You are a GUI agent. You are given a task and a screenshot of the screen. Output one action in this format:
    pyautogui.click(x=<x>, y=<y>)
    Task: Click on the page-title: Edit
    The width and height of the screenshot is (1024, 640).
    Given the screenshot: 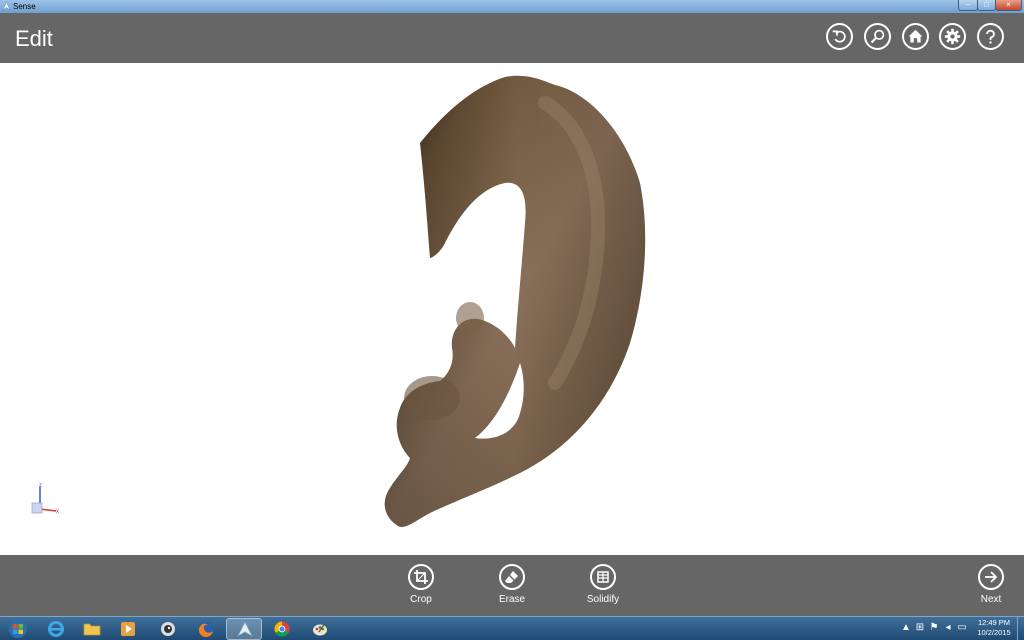 What is the action you would take?
    pyautogui.click(x=34, y=38)
    